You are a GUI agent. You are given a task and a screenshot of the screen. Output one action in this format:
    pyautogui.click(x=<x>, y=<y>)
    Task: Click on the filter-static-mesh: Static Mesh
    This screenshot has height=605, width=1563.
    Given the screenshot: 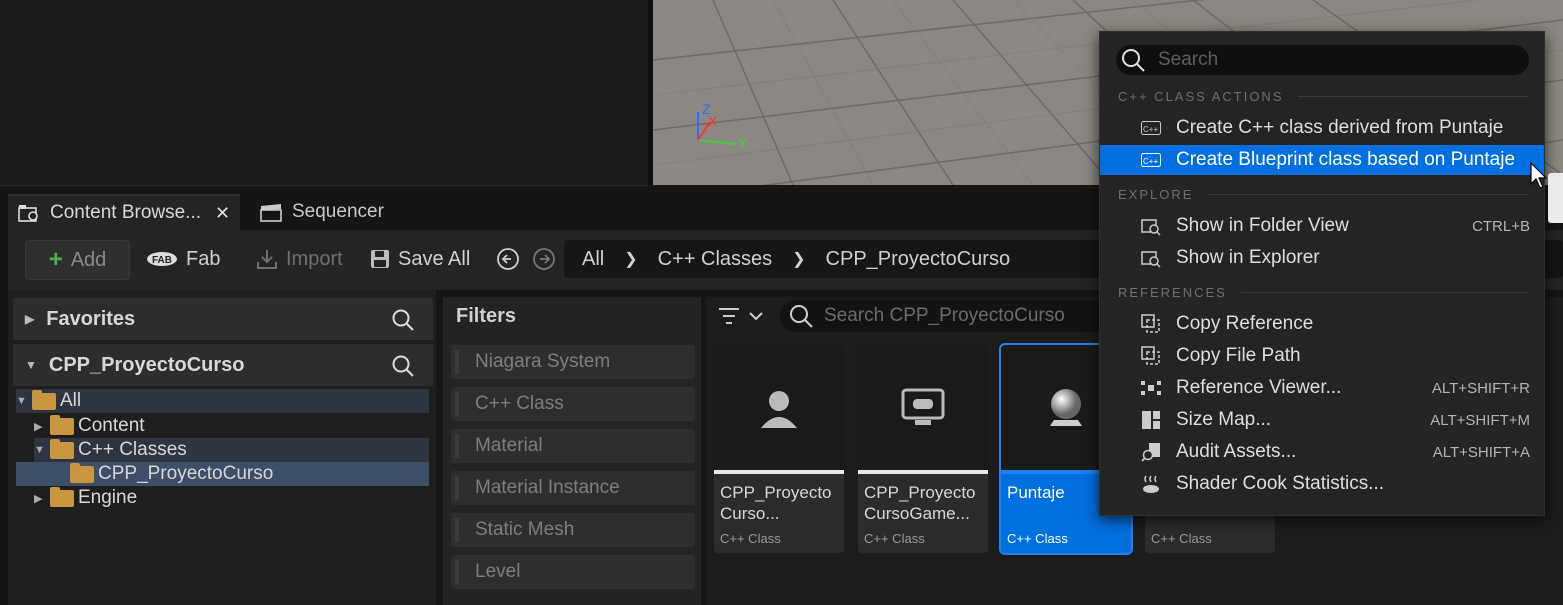 What is the action you would take?
    pyautogui.click(x=573, y=530)
    